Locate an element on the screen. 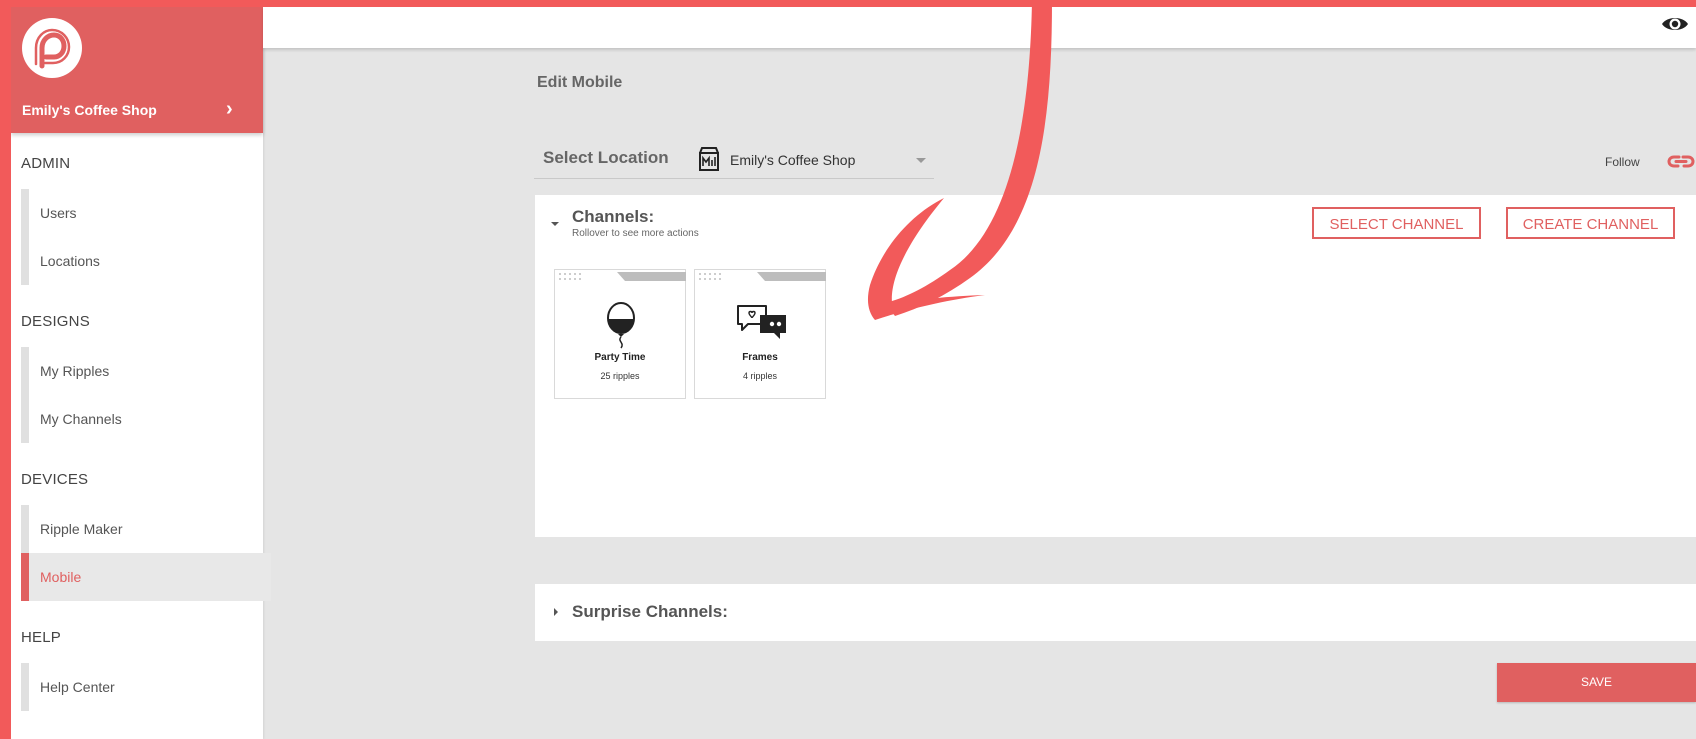  brand-logo is located at coordinates (52, 48).